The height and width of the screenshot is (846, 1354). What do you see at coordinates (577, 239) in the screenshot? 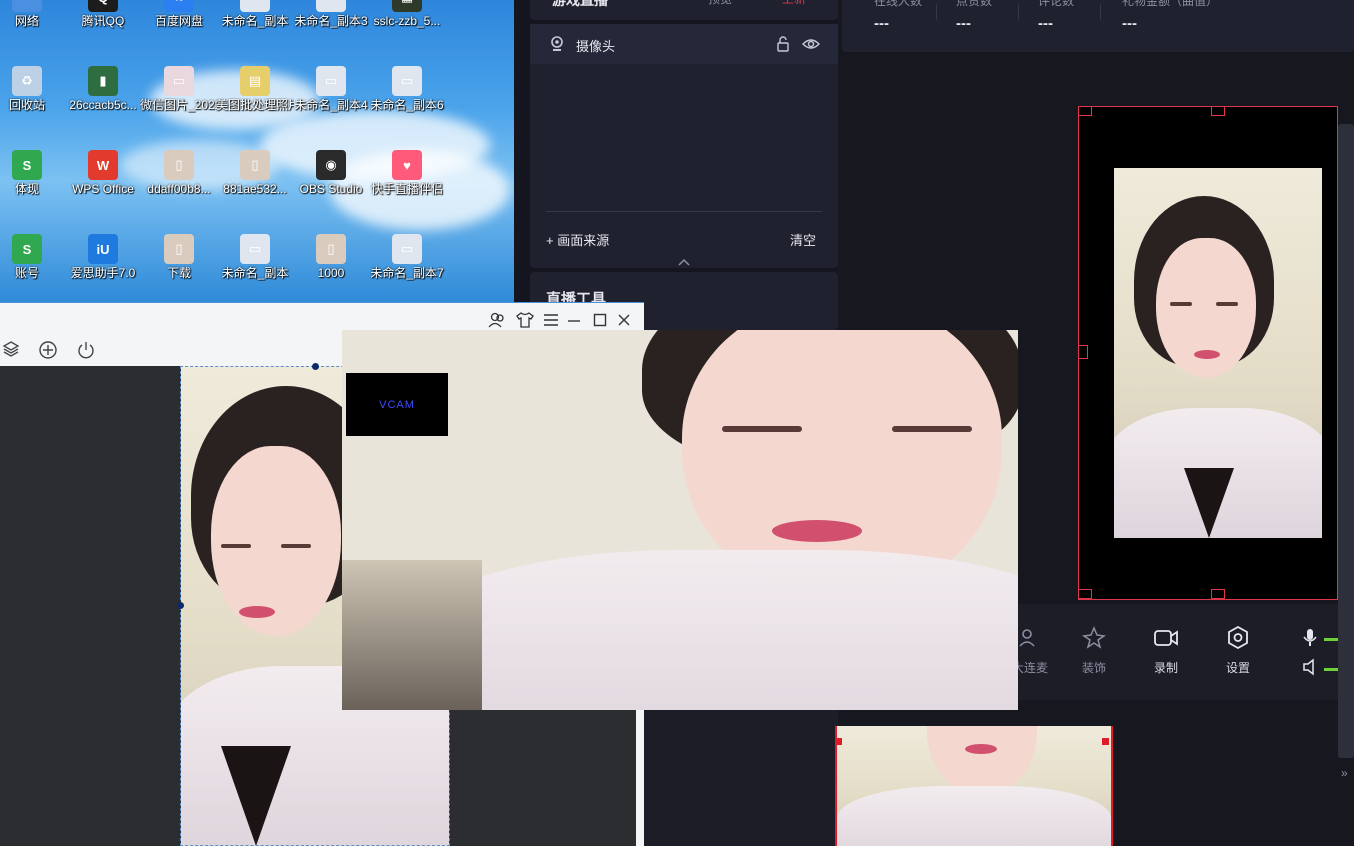
I see `add-source-button: + 画面来源` at bounding box center [577, 239].